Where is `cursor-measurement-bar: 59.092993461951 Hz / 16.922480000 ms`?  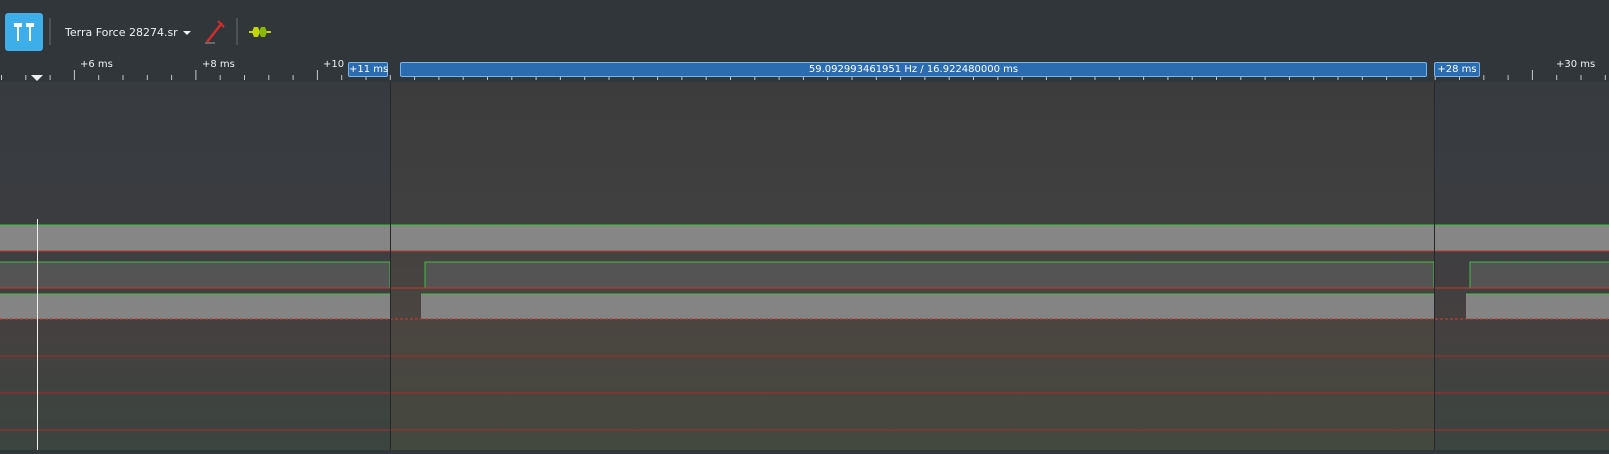
cursor-measurement-bar: 59.092993461951 Hz / 16.922480000 ms is located at coordinates (913, 69).